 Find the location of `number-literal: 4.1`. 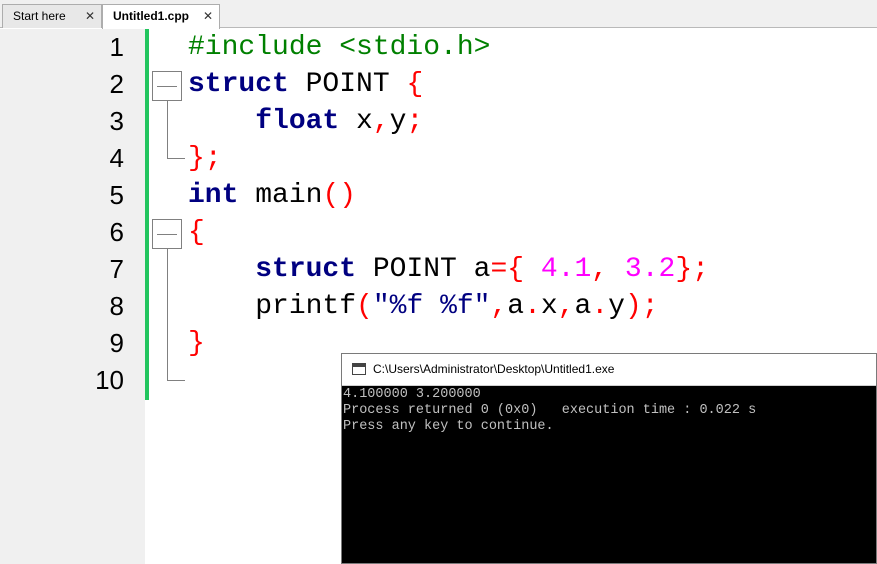

number-literal: 4.1 is located at coordinates (558, 269).